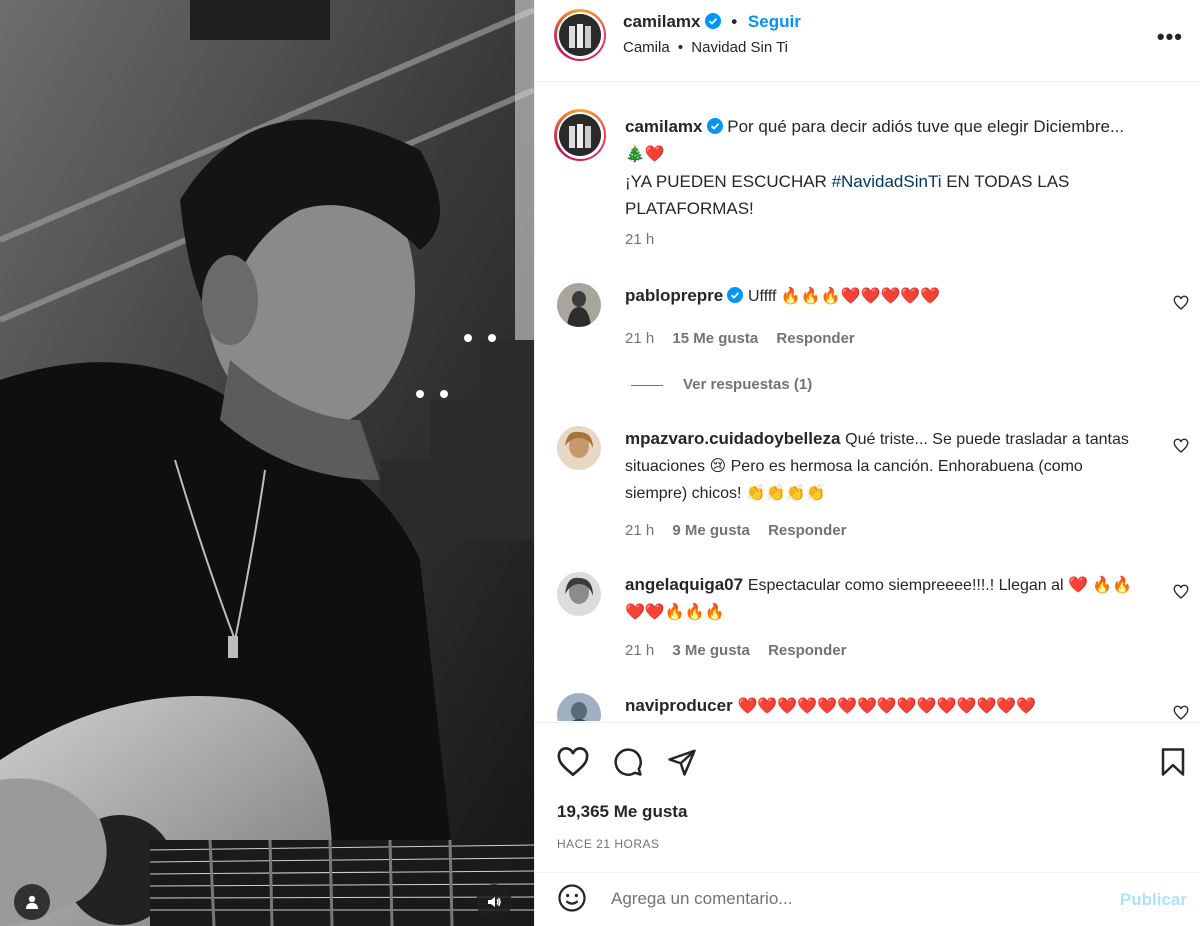 This screenshot has height=926, width=1200. Describe the element at coordinates (711, 650) in the screenshot. I see `comment-likes: 3 Me gusta` at that location.